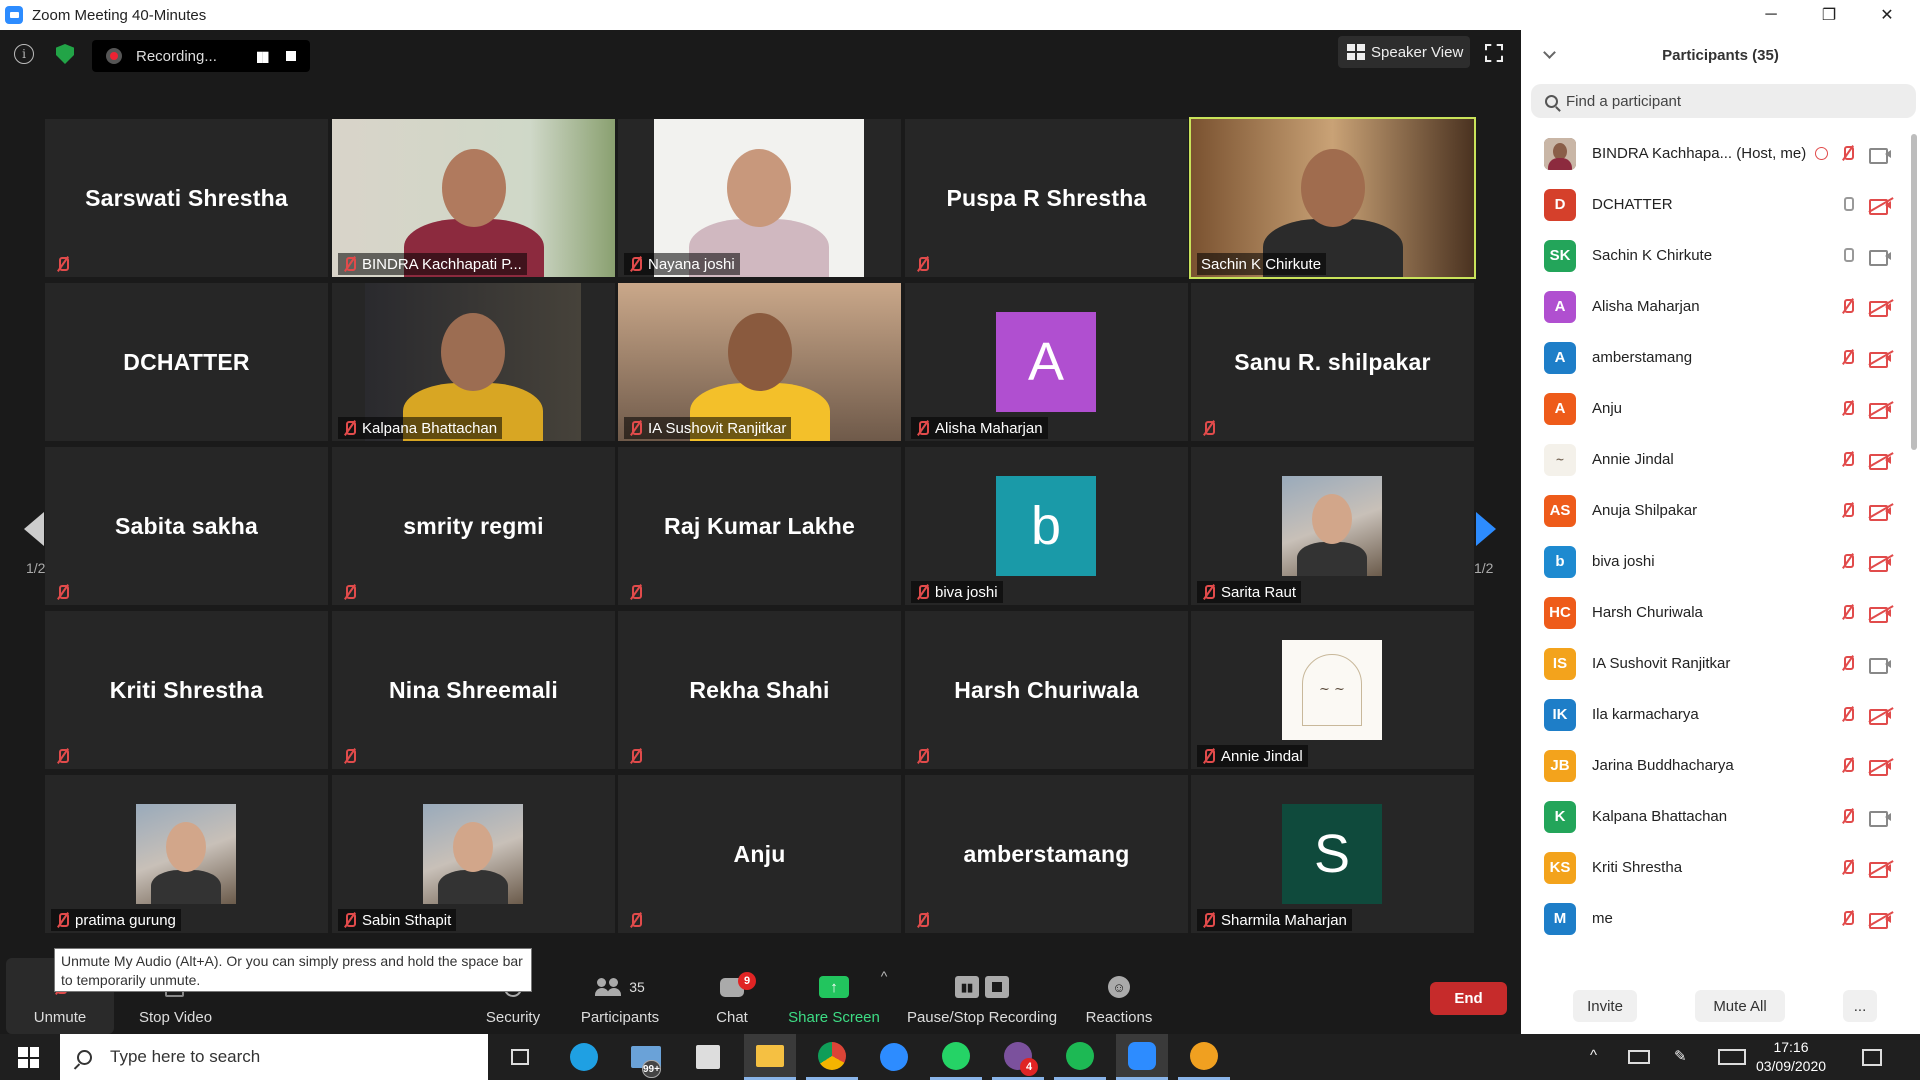  Describe the element at coordinates (1639, 1057) in the screenshot. I see `network-icon` at that location.